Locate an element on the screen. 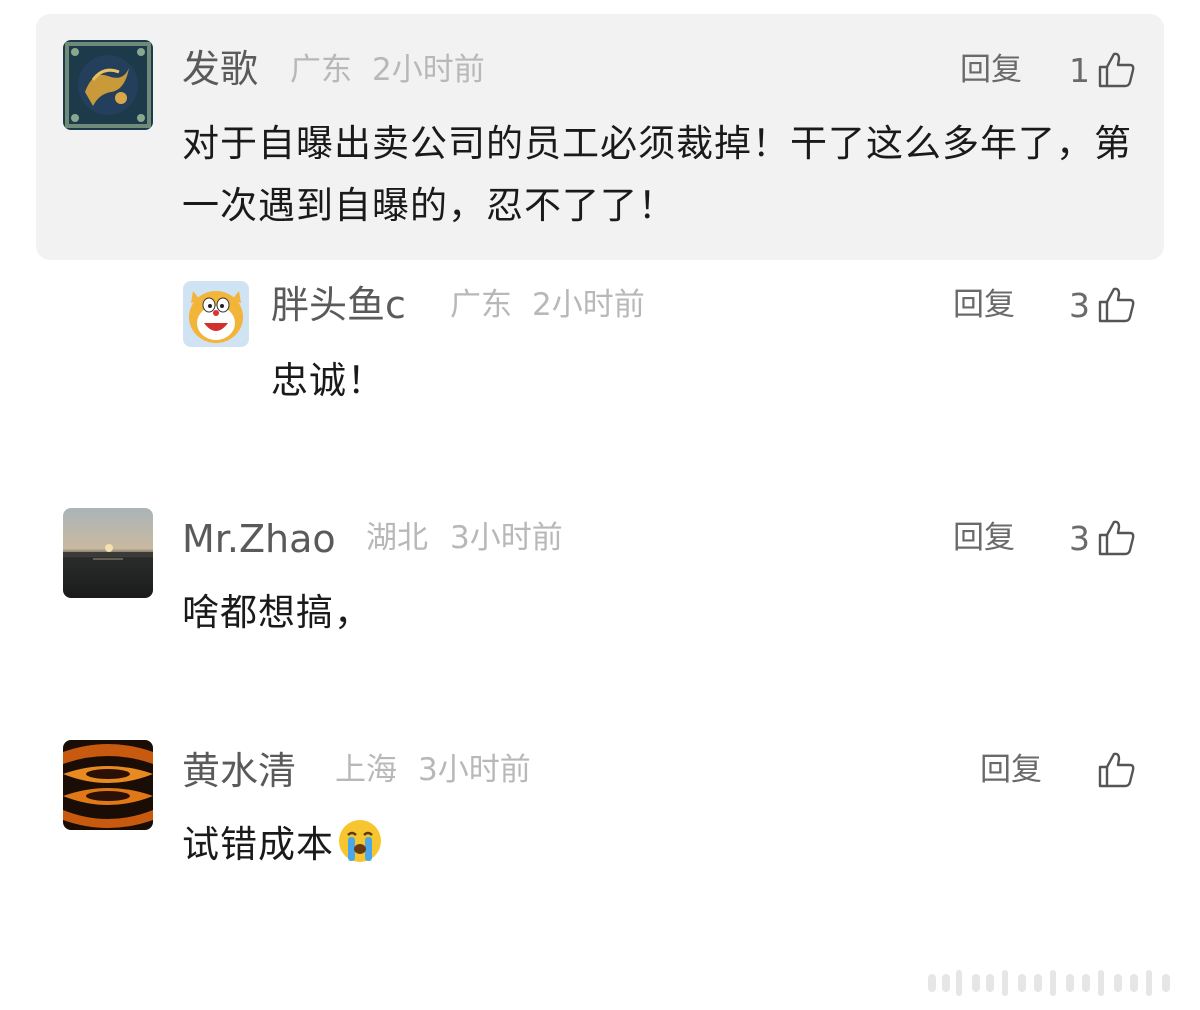 The width and height of the screenshot is (1200, 1010). watermark-logo is located at coordinates (1049, 983).